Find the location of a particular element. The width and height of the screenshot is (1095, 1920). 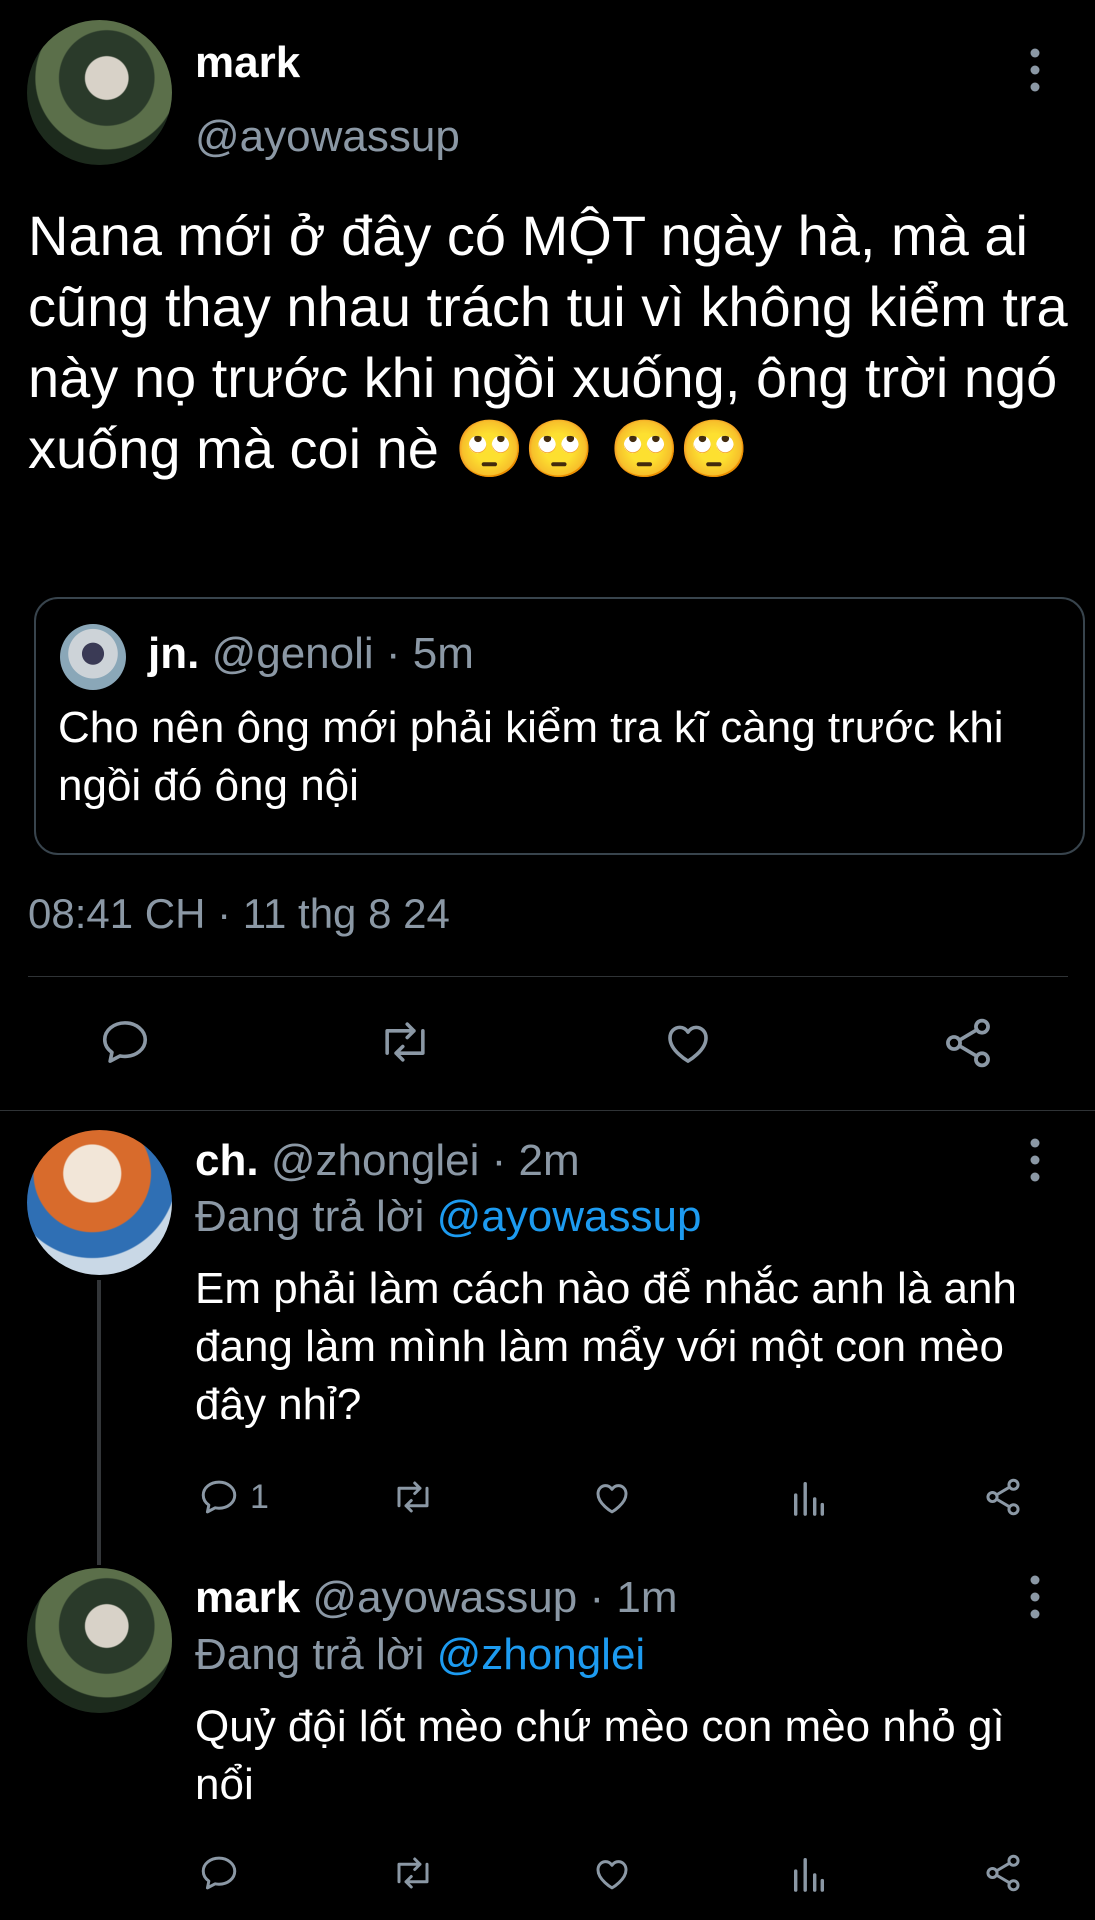

mention-link: @zhonglei is located at coordinates (541, 1654).